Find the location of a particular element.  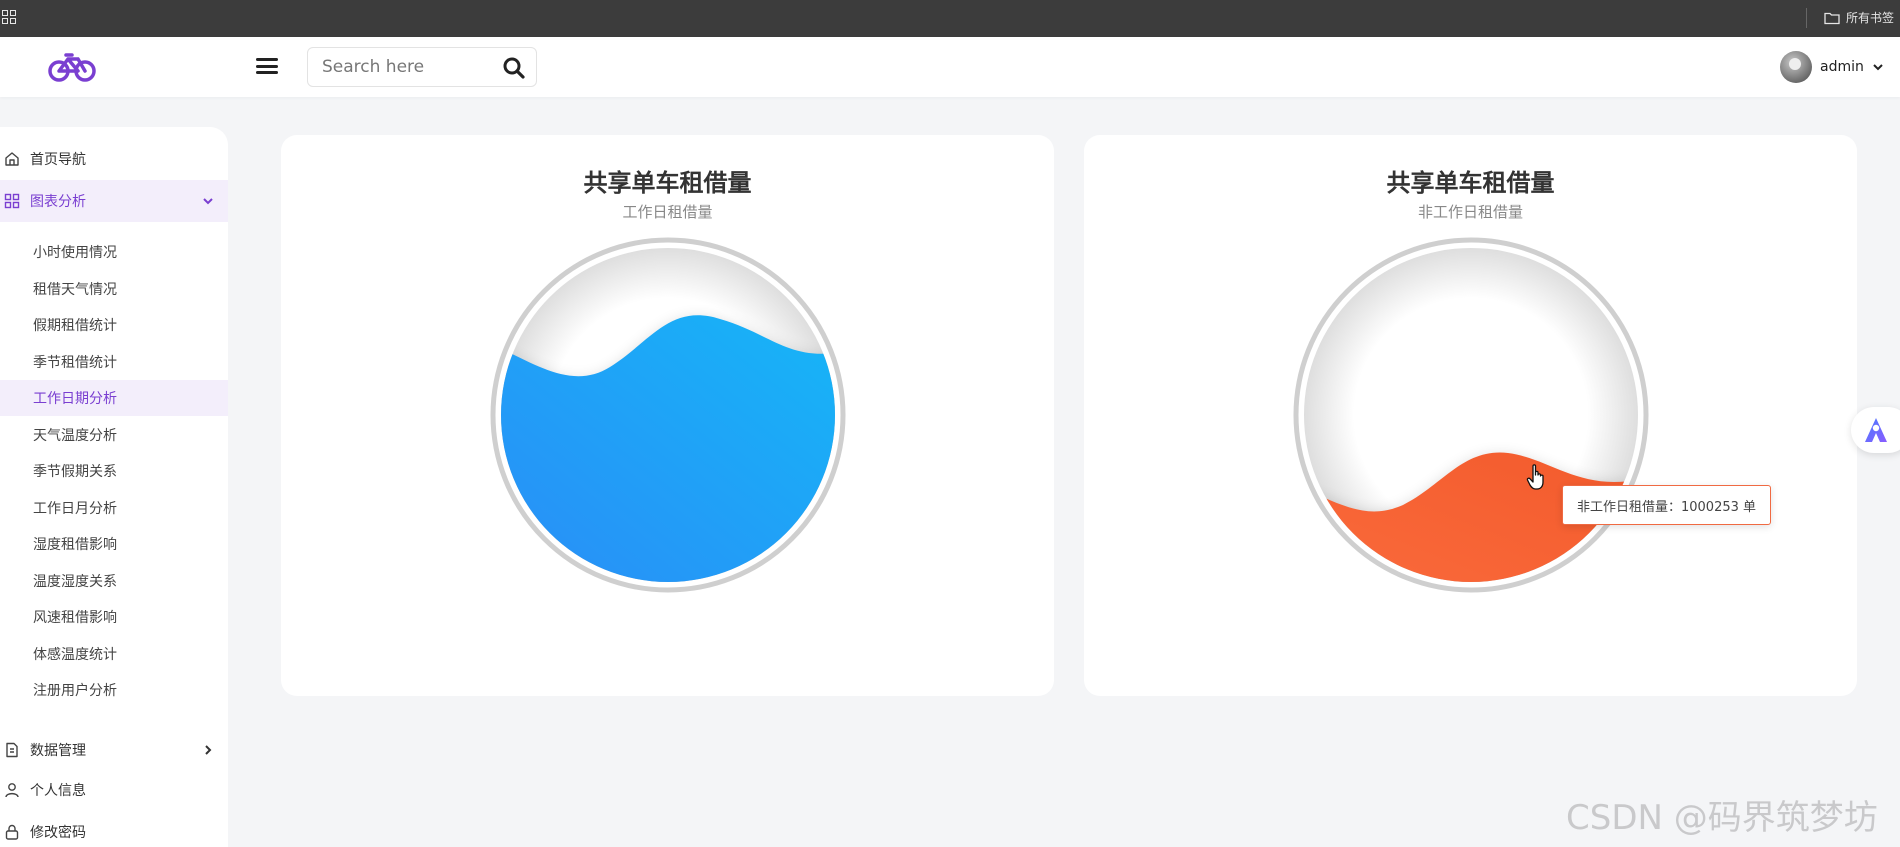

submenu-item-workday-month: 工作日月分析 is located at coordinates (114, 508).